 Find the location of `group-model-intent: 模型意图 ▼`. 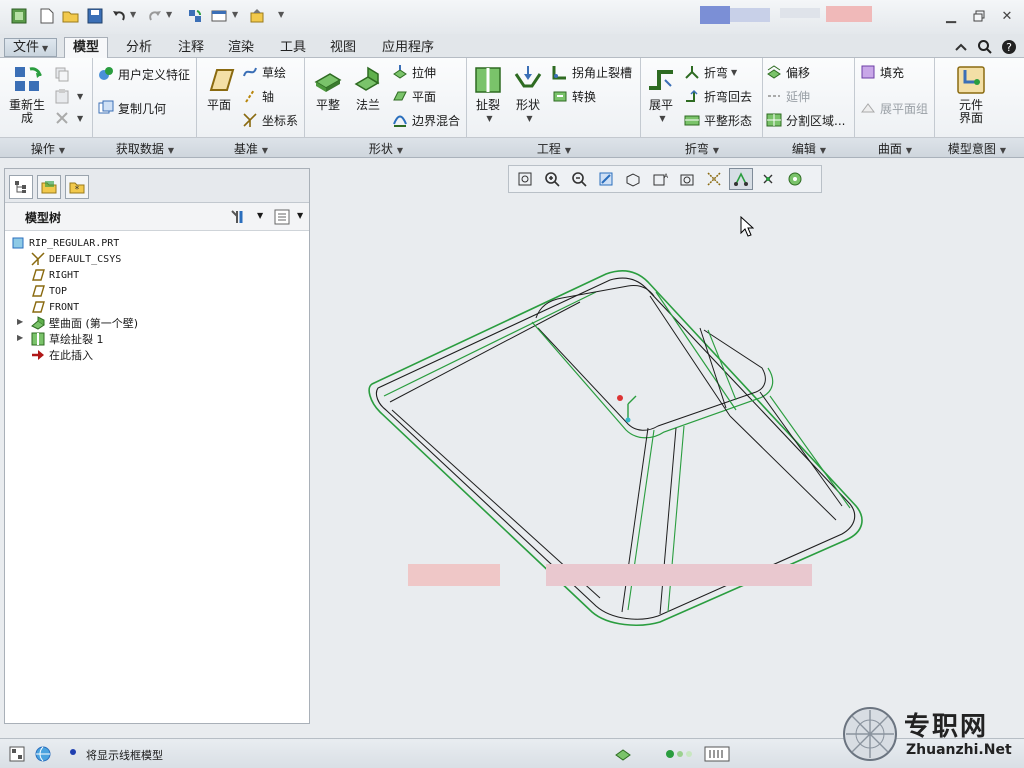

group-model-intent: 模型意图 ▼ is located at coordinates (977, 148).